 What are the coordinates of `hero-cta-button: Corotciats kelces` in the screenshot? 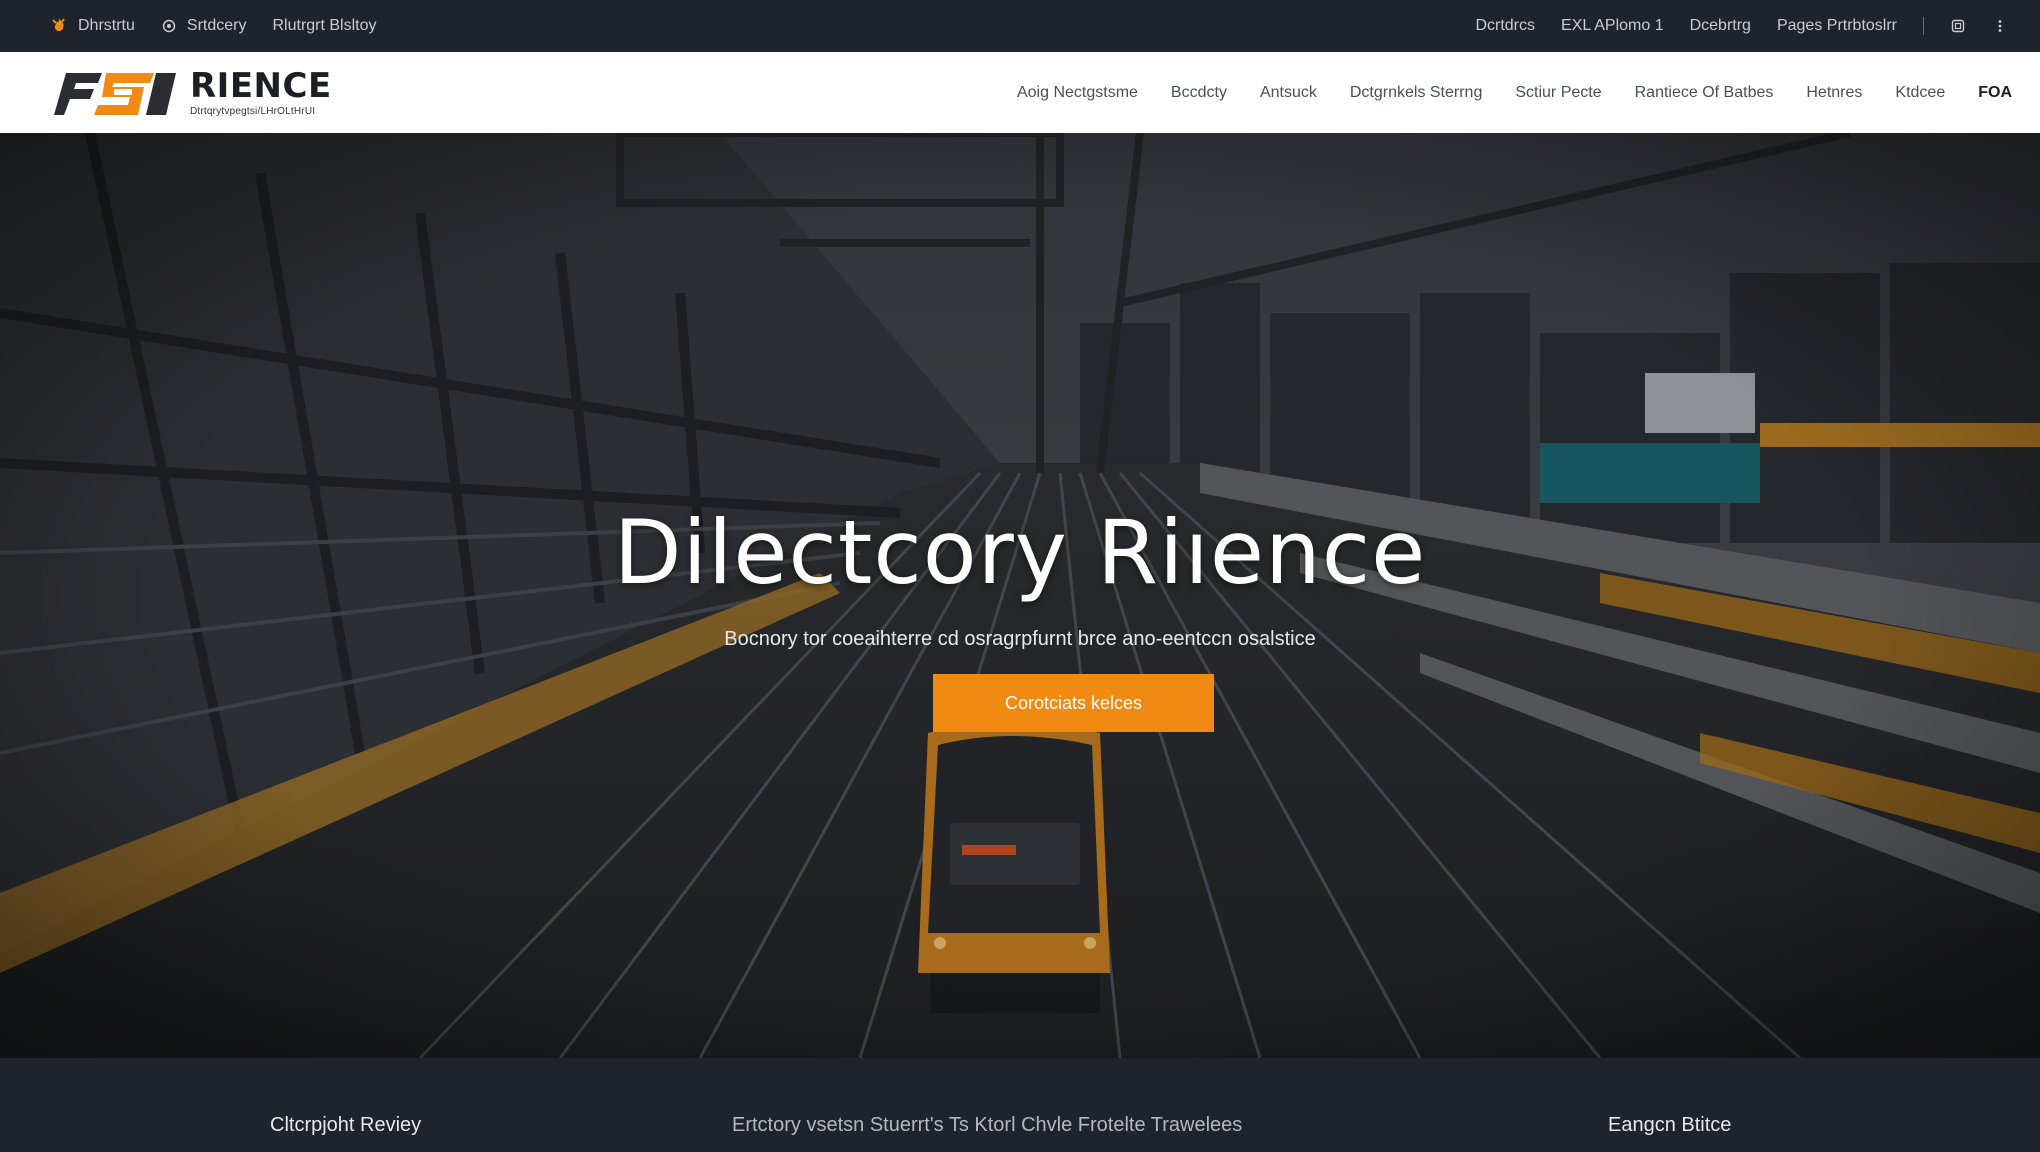 It's located at (1073, 703).